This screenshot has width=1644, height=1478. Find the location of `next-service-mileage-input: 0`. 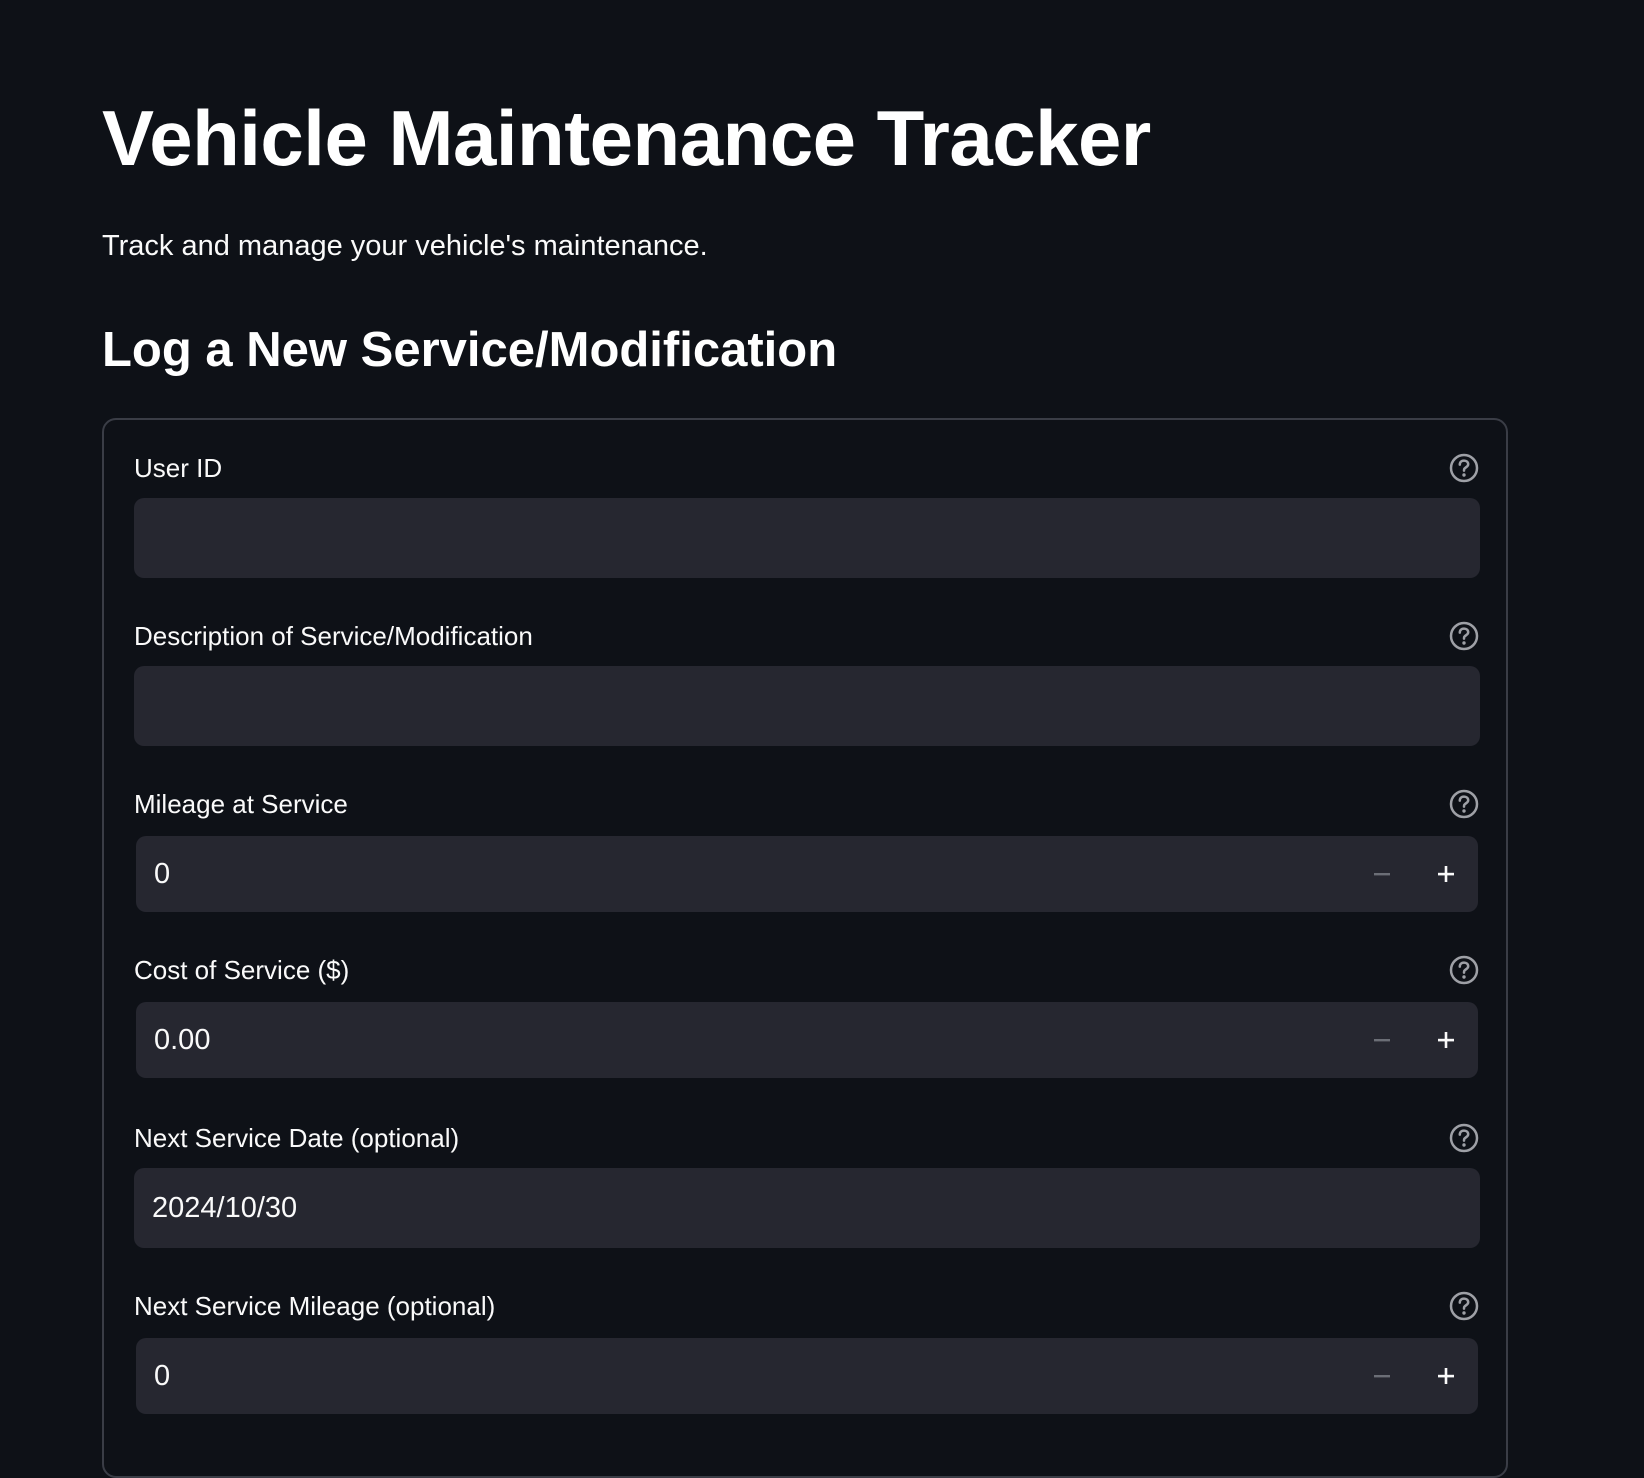

next-service-mileage-input: 0 is located at coordinates (807, 1376).